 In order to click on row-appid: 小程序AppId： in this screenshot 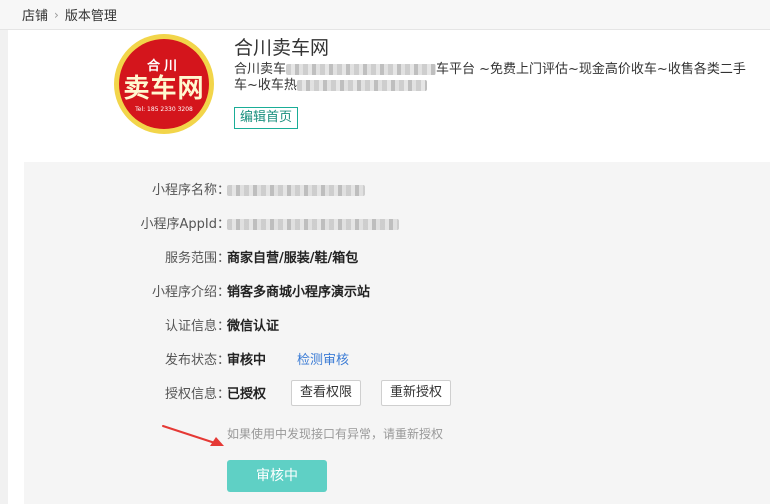, I will do `click(397, 225)`.